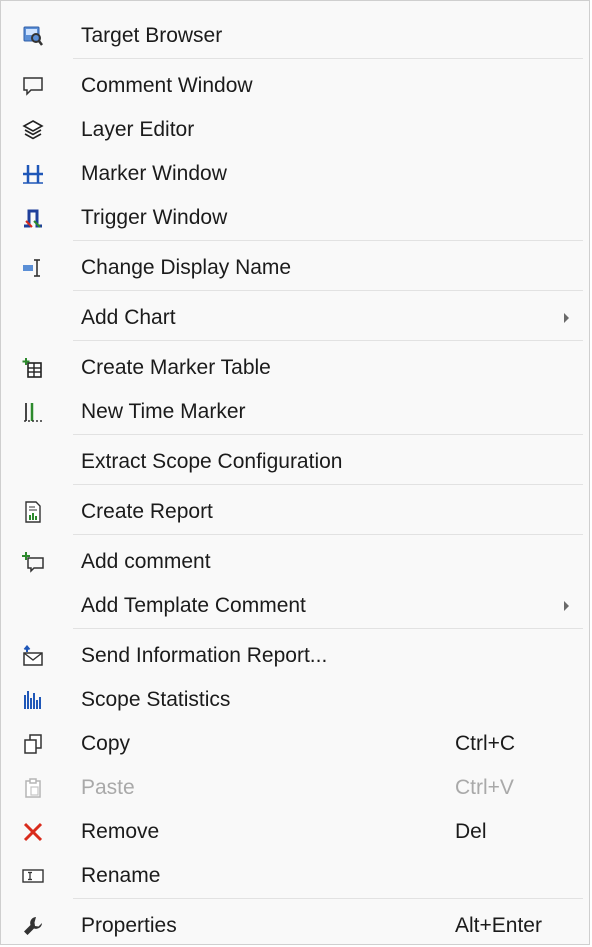 Image resolution: width=592 pixels, height=947 pixels. Describe the element at coordinates (498, 925) in the screenshot. I see `shortcut-label: Alt+Enter` at that location.